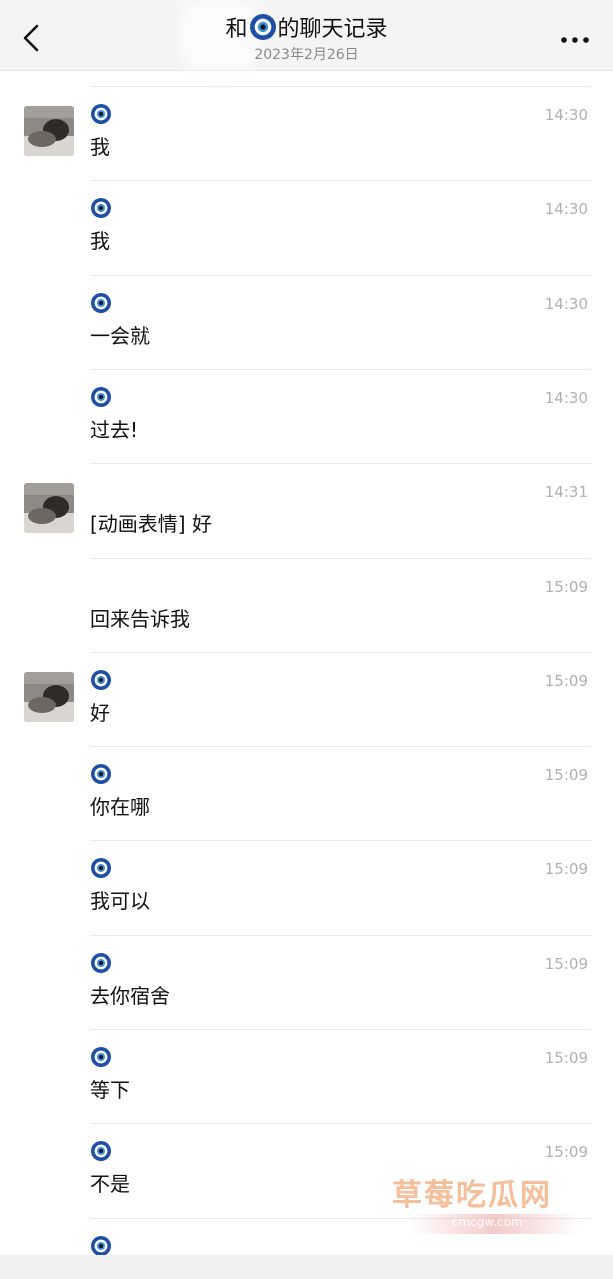 The width and height of the screenshot is (613, 1279). What do you see at coordinates (487, 1222) in the screenshot?
I see `watermark-url: cmcgw.com` at bounding box center [487, 1222].